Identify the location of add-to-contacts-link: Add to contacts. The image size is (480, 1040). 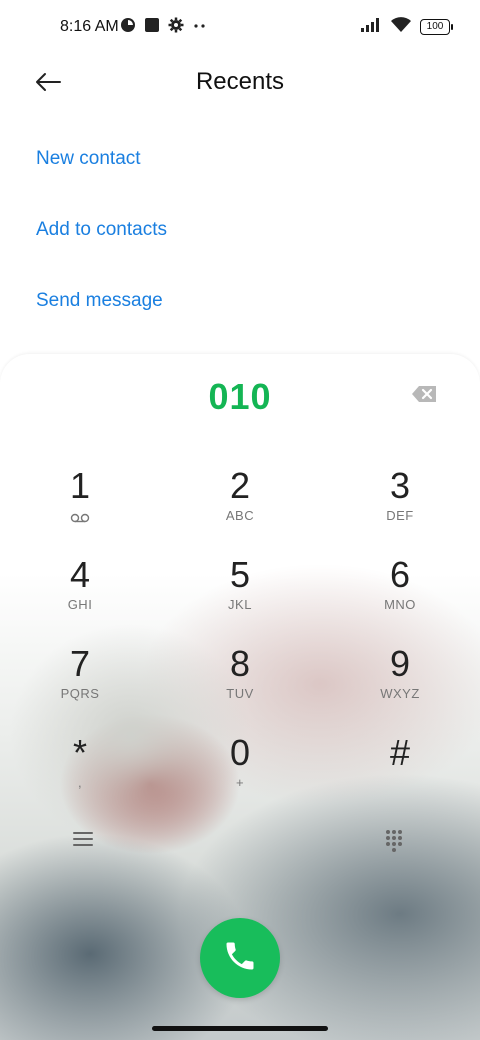
(101, 230).